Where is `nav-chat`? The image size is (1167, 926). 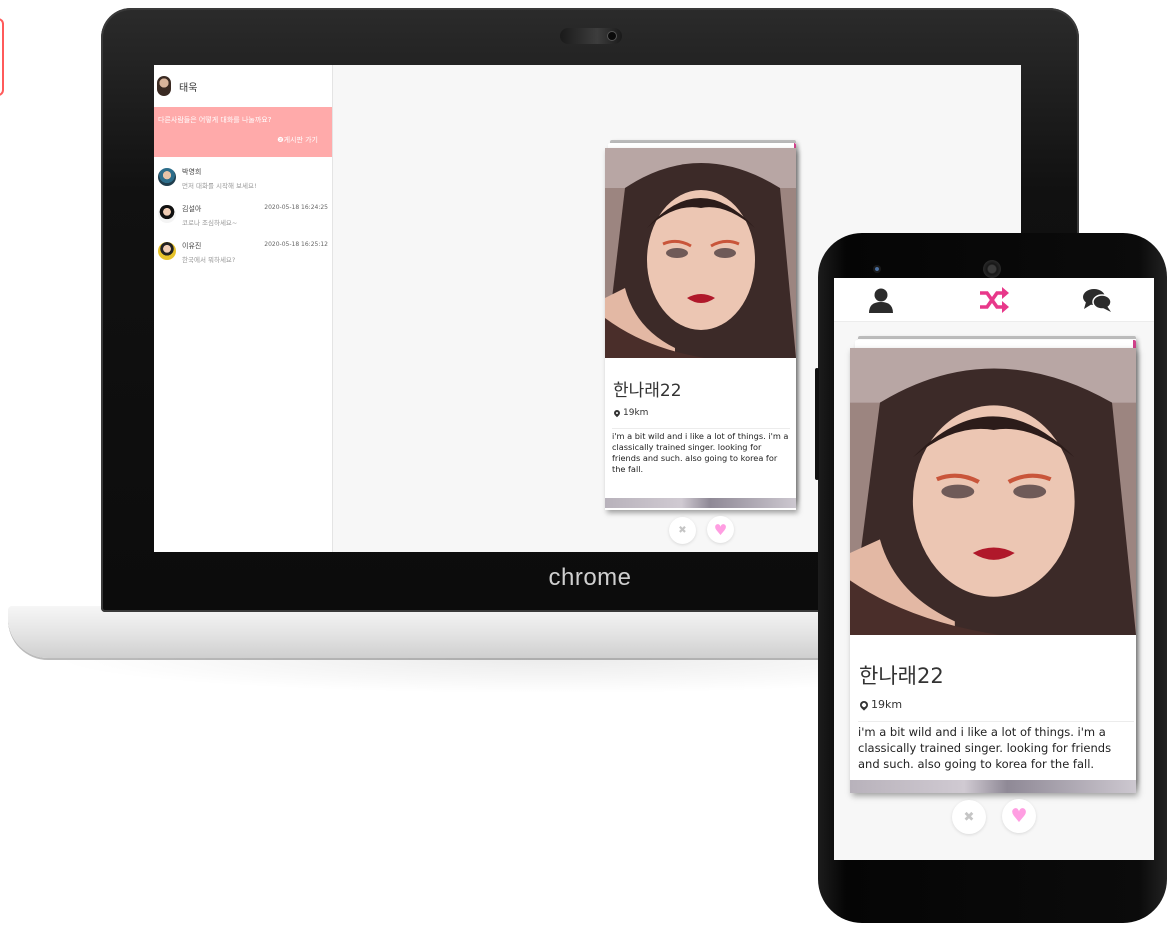 nav-chat is located at coordinates (1097, 300).